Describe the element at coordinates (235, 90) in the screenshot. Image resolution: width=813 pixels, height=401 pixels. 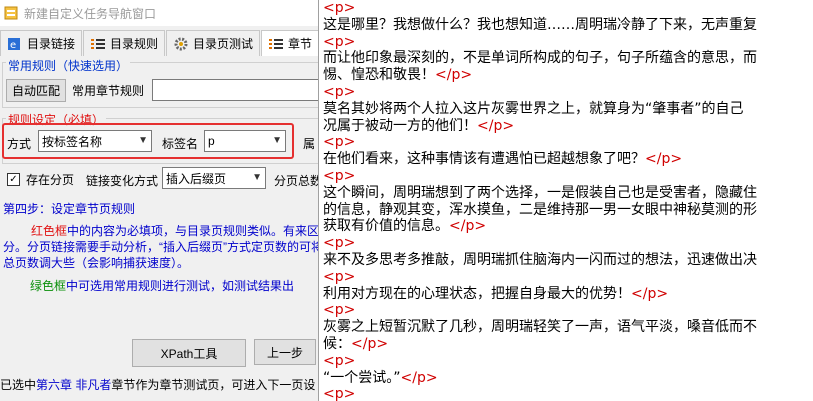
I see `chapter-rule-input` at that location.